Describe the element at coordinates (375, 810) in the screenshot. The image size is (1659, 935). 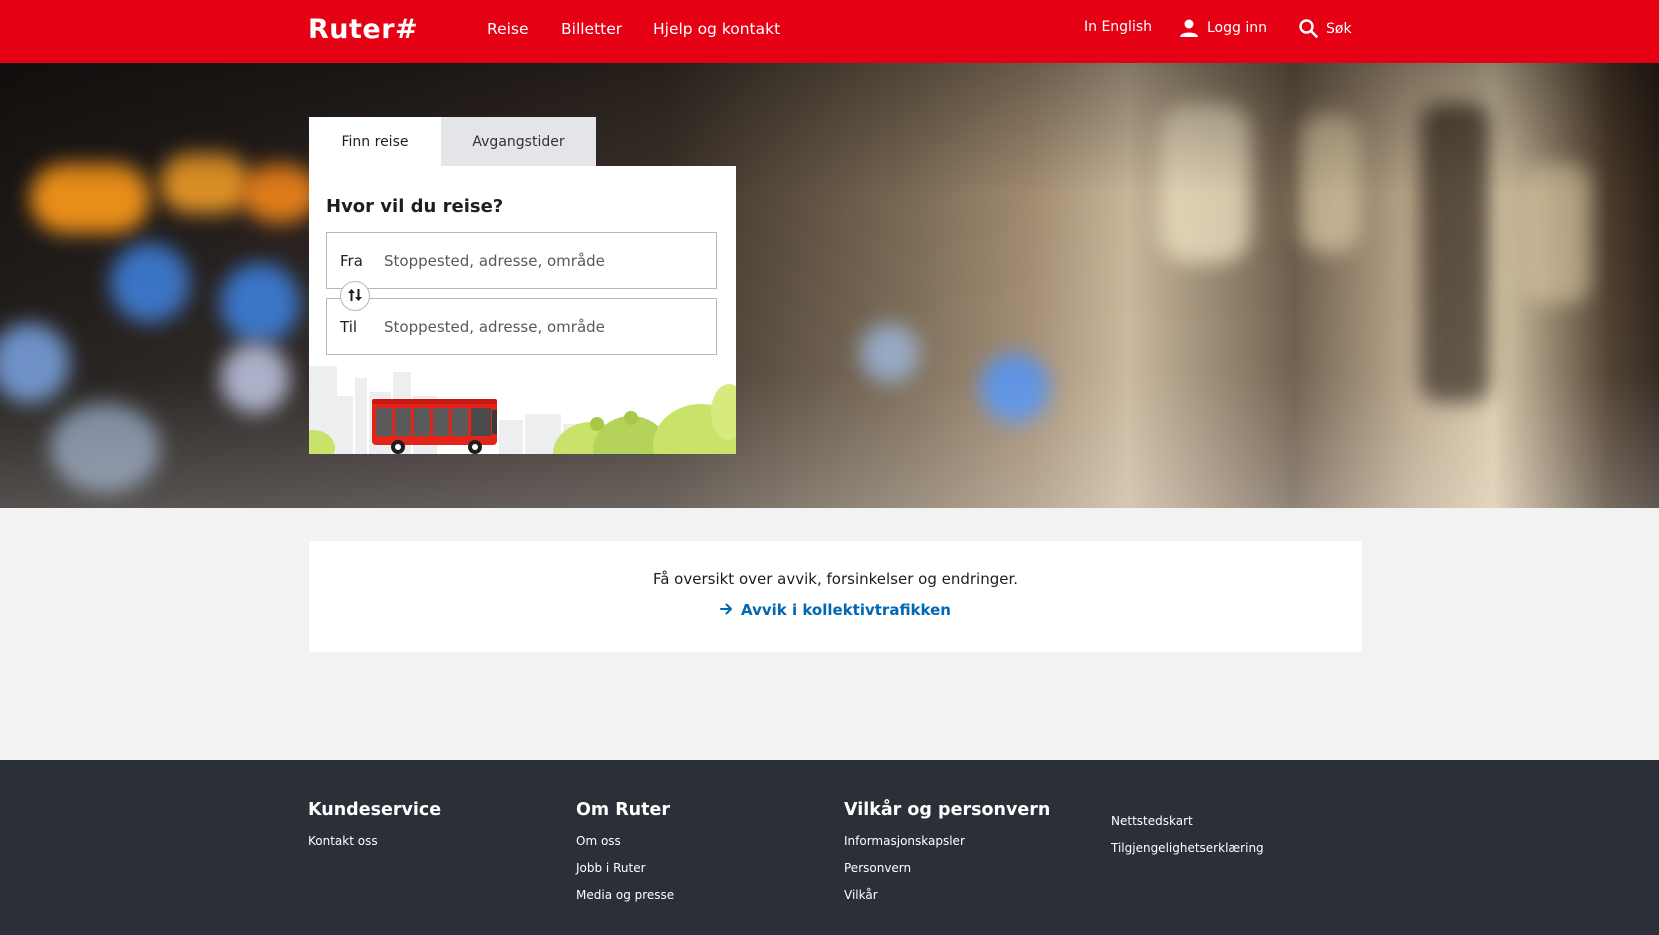
I see `footer-heading: Kundeservice` at that location.